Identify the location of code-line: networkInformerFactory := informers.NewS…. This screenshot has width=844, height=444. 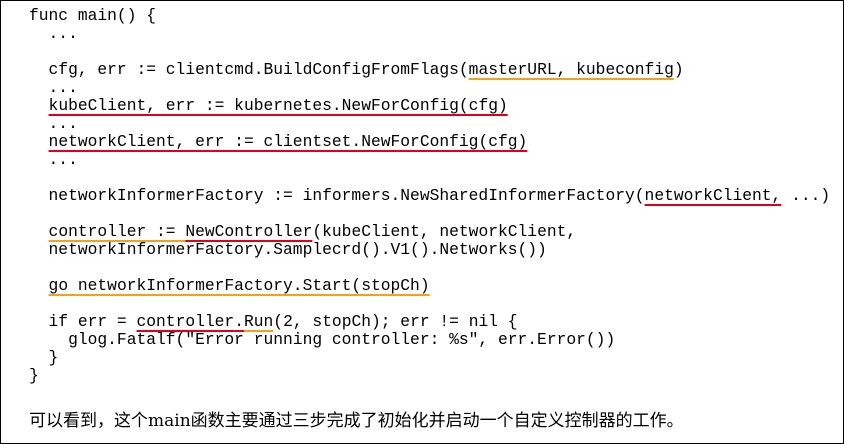
(430, 195).